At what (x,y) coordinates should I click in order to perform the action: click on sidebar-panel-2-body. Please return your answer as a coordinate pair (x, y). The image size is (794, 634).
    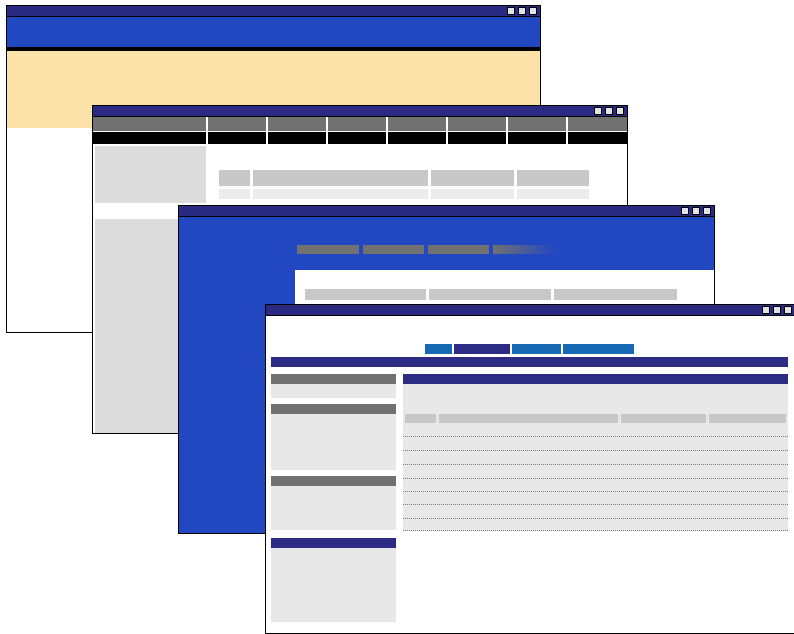
    Looking at the image, I should click on (333, 442).